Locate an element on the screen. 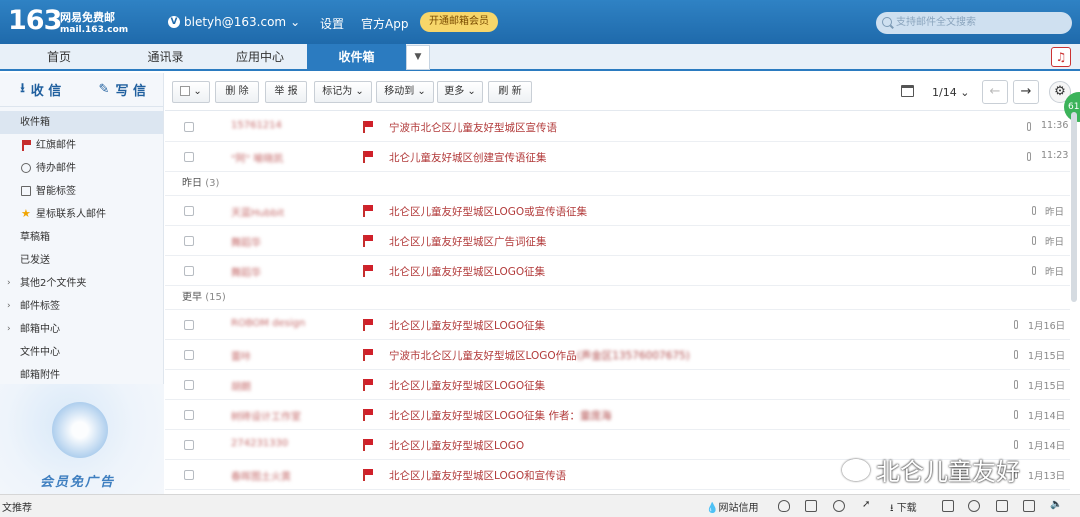 This screenshot has width=1080, height=517. mail-subject: 北仑儿童友好城区创建宣传语征集 is located at coordinates (468, 157).